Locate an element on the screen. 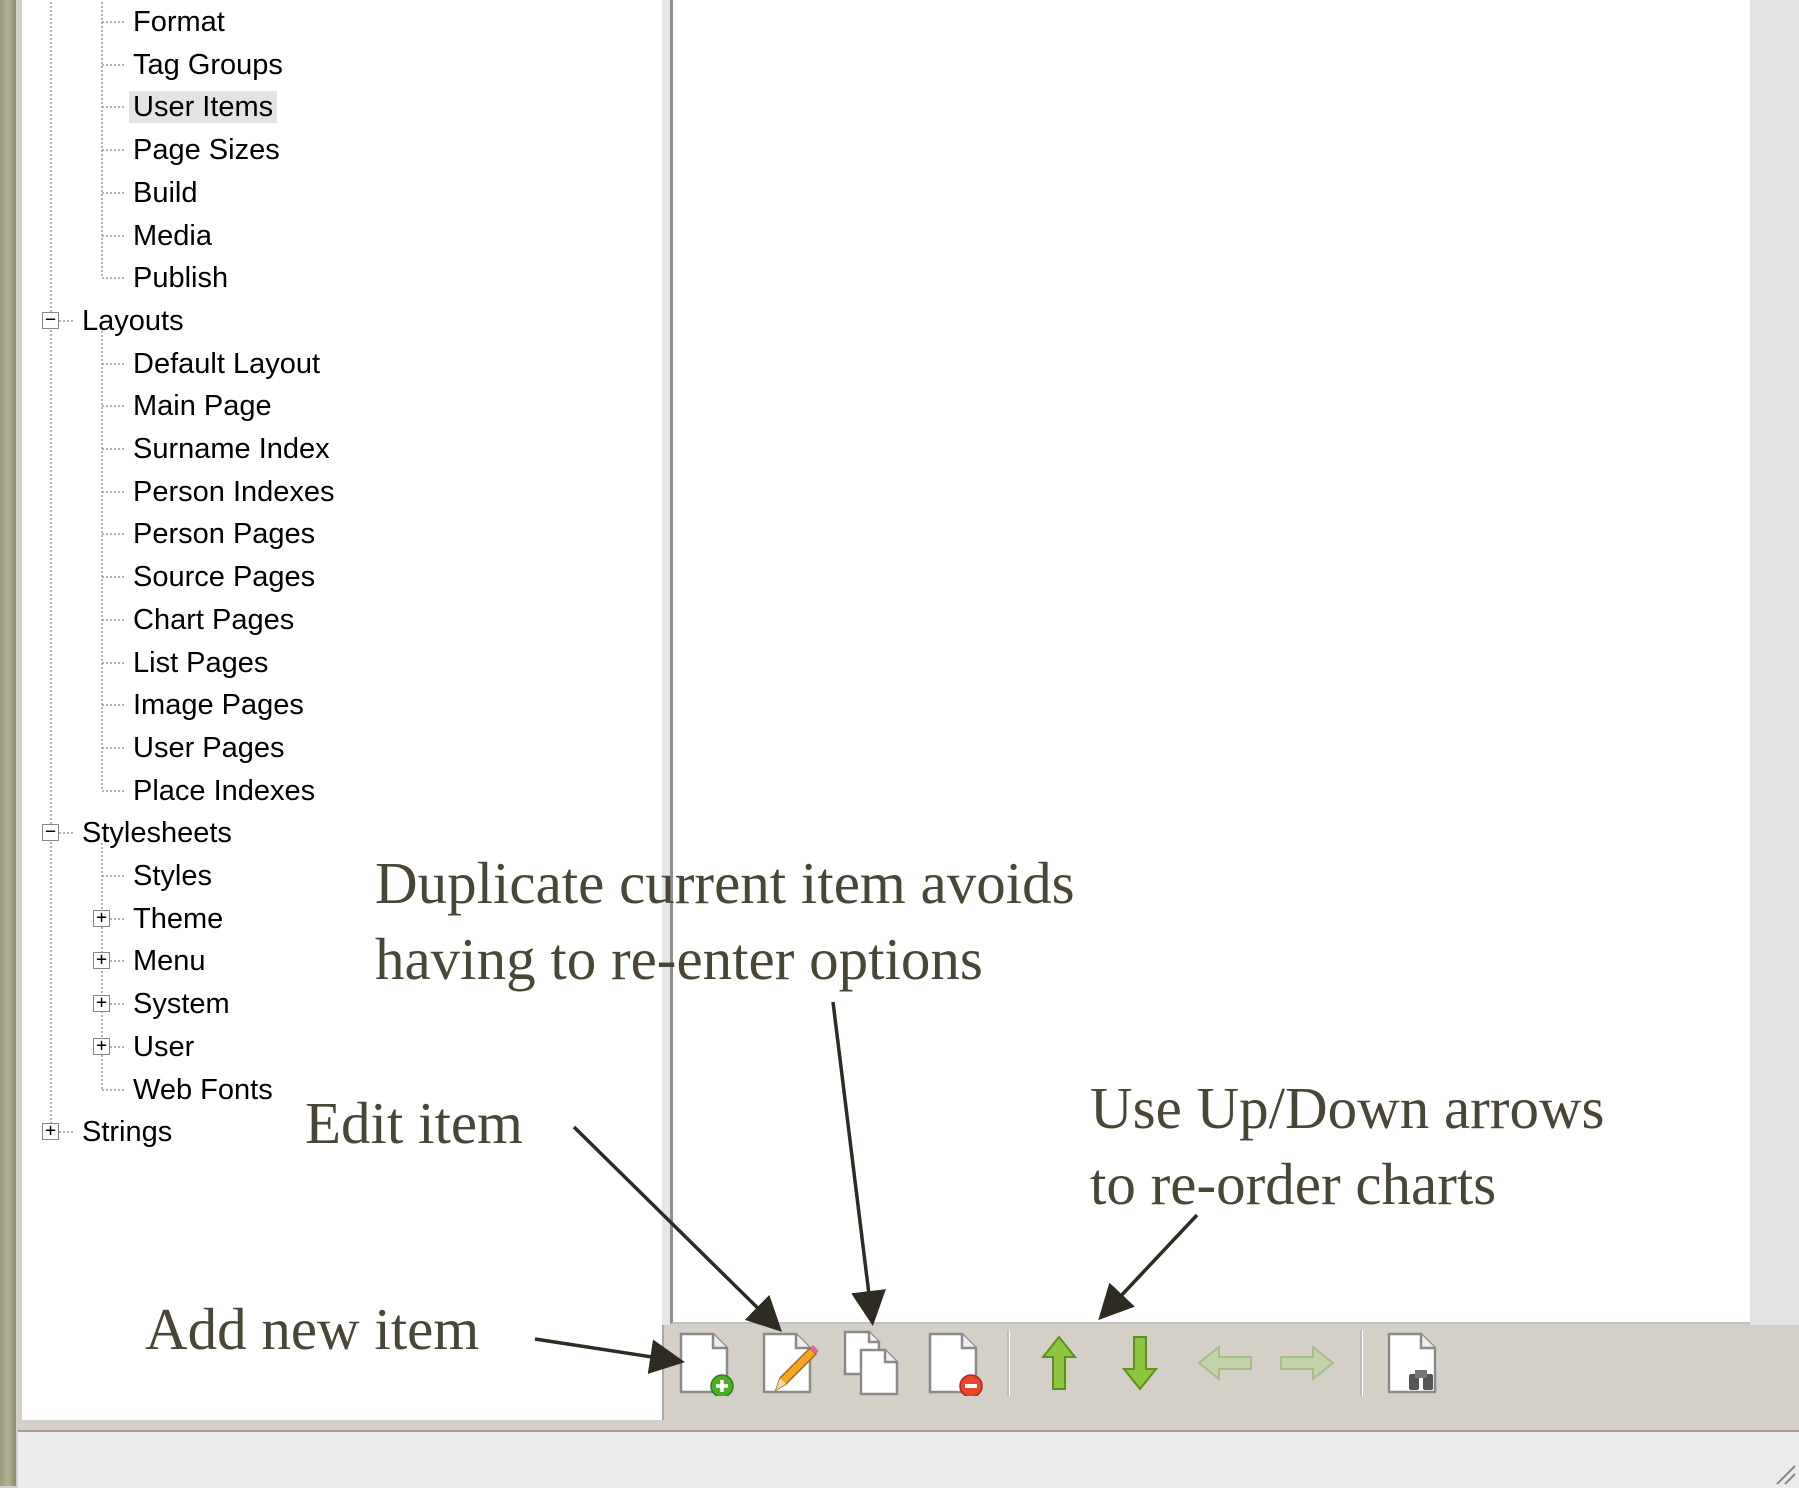 This screenshot has height=1488, width=1799. tree-item-media: Media is located at coordinates (172, 236).